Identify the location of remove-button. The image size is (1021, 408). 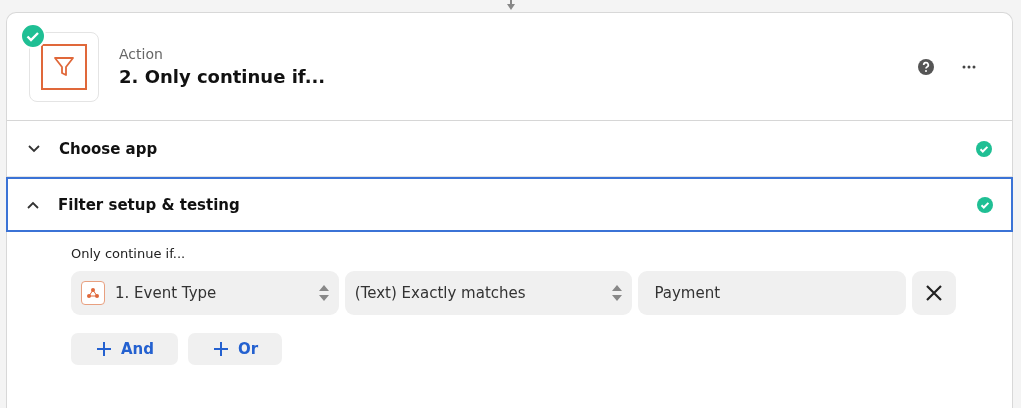
(934, 293).